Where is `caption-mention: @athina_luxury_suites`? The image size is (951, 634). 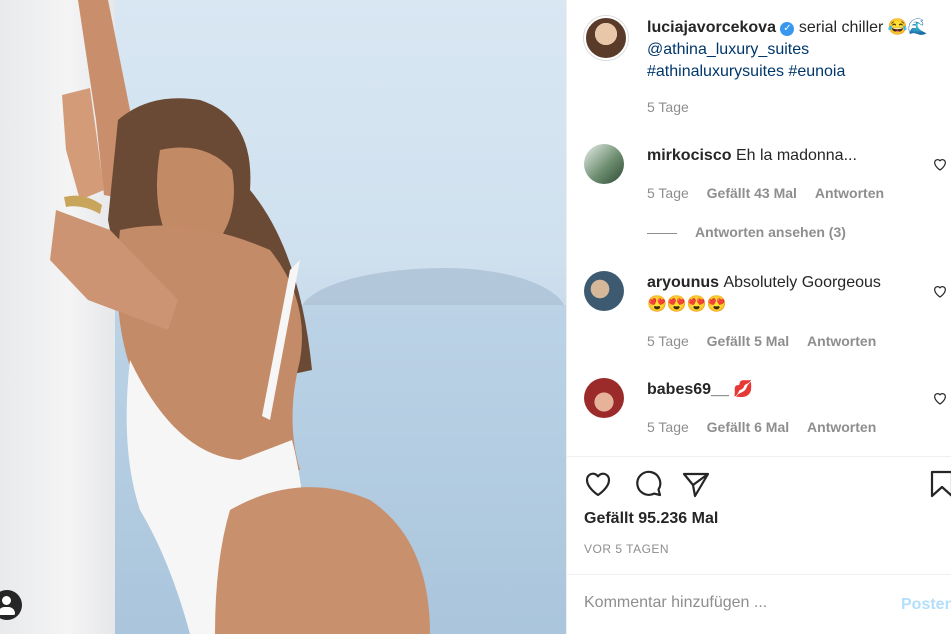
caption-mention: @athina_luxury_suites is located at coordinates (728, 49).